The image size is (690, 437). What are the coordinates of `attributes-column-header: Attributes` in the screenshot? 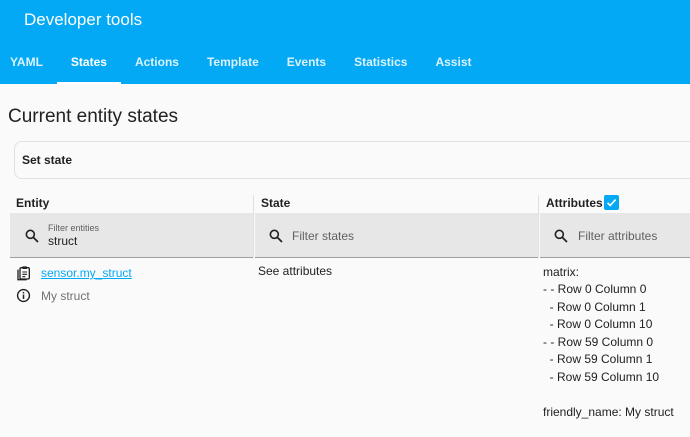 It's located at (574, 203).